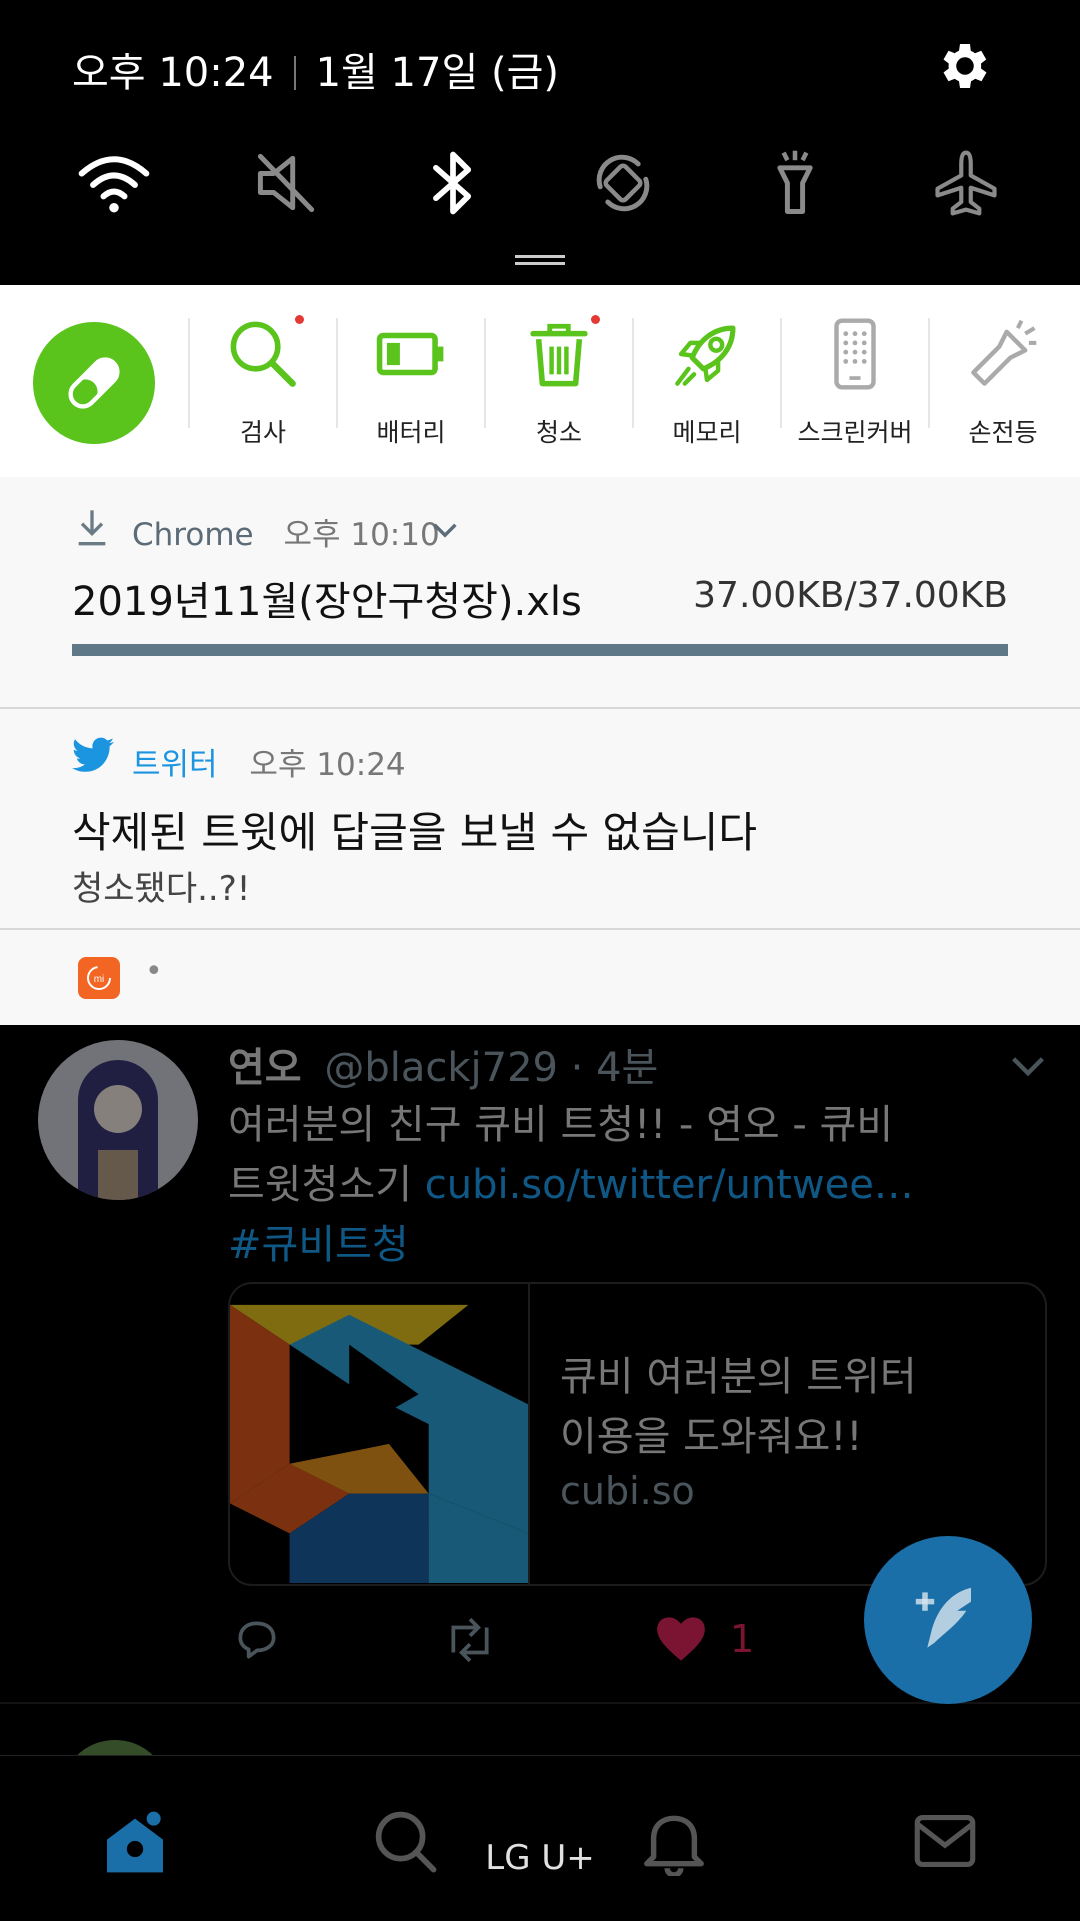  I want to click on panel-drag-handle, so click(540, 260).